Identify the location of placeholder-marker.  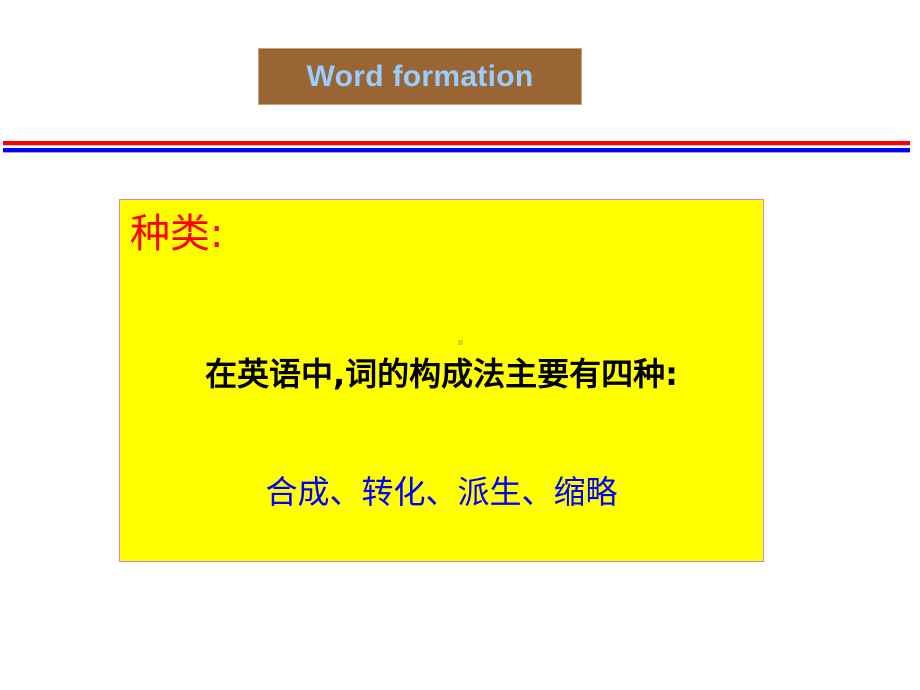
(460, 342).